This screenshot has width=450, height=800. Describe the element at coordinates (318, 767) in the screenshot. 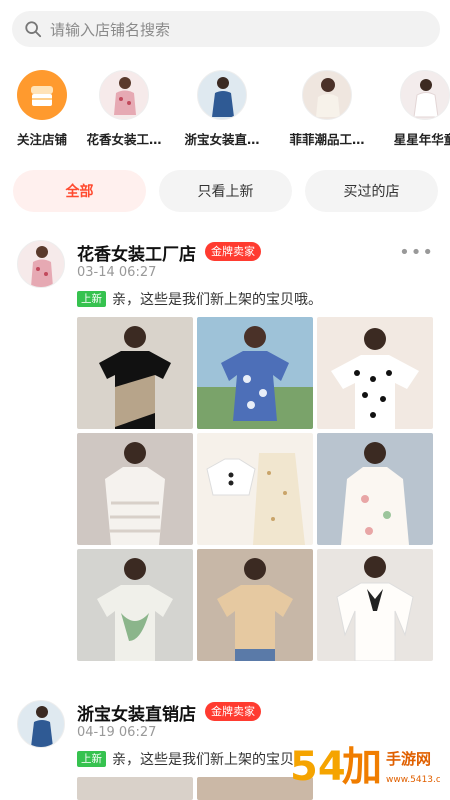

I see `svg-text: 54` at that location.